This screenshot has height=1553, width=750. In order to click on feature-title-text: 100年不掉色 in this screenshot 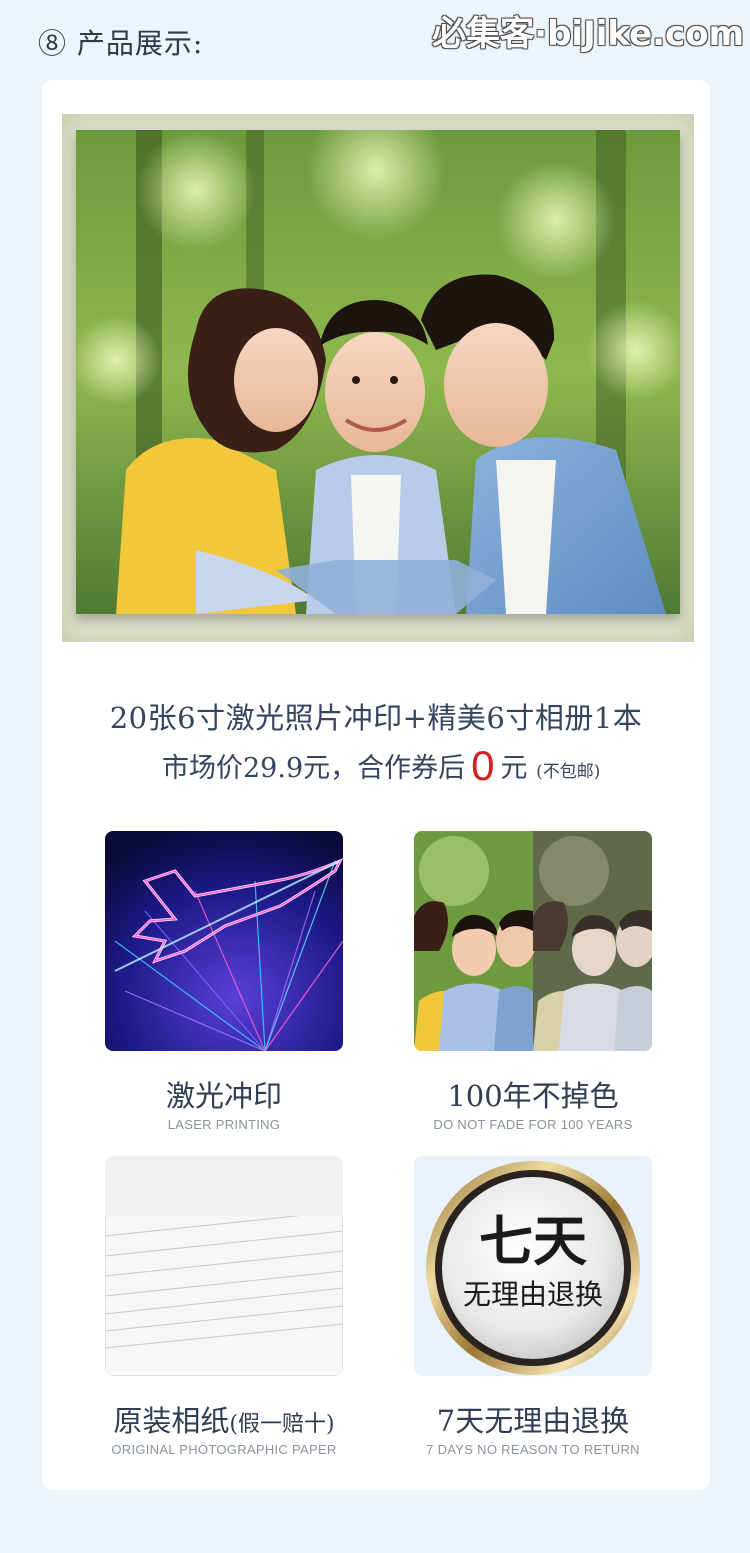, I will do `click(533, 1096)`.